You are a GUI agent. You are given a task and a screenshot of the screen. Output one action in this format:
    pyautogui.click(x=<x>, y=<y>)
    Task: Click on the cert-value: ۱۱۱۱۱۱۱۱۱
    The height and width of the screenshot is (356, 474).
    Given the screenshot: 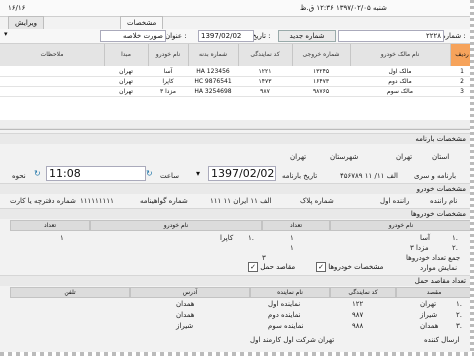 What is the action you would take?
    pyautogui.click(x=97, y=201)
    